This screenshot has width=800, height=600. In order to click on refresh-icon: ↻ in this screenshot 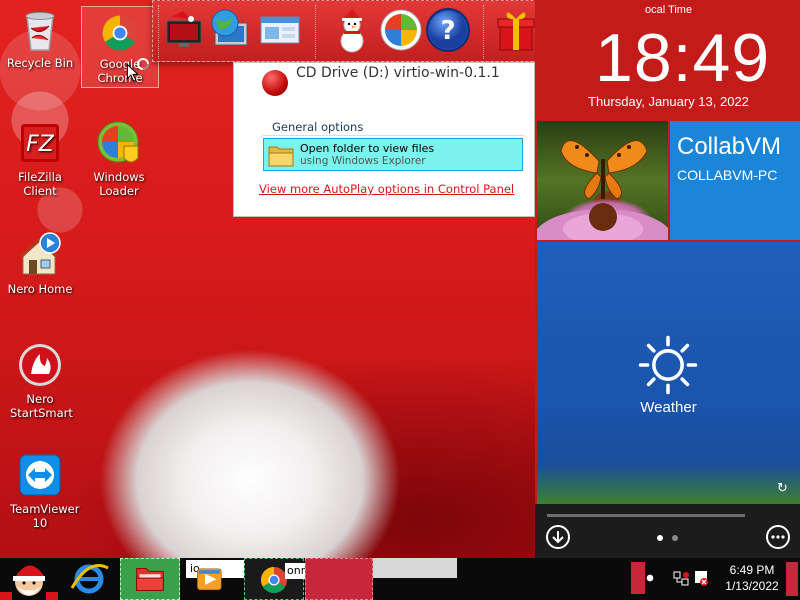, I will do `click(784, 489)`.